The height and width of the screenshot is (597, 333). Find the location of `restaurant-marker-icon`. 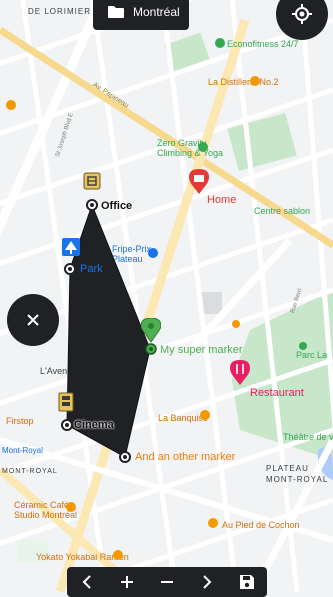

restaurant-marker-icon is located at coordinates (240, 373).